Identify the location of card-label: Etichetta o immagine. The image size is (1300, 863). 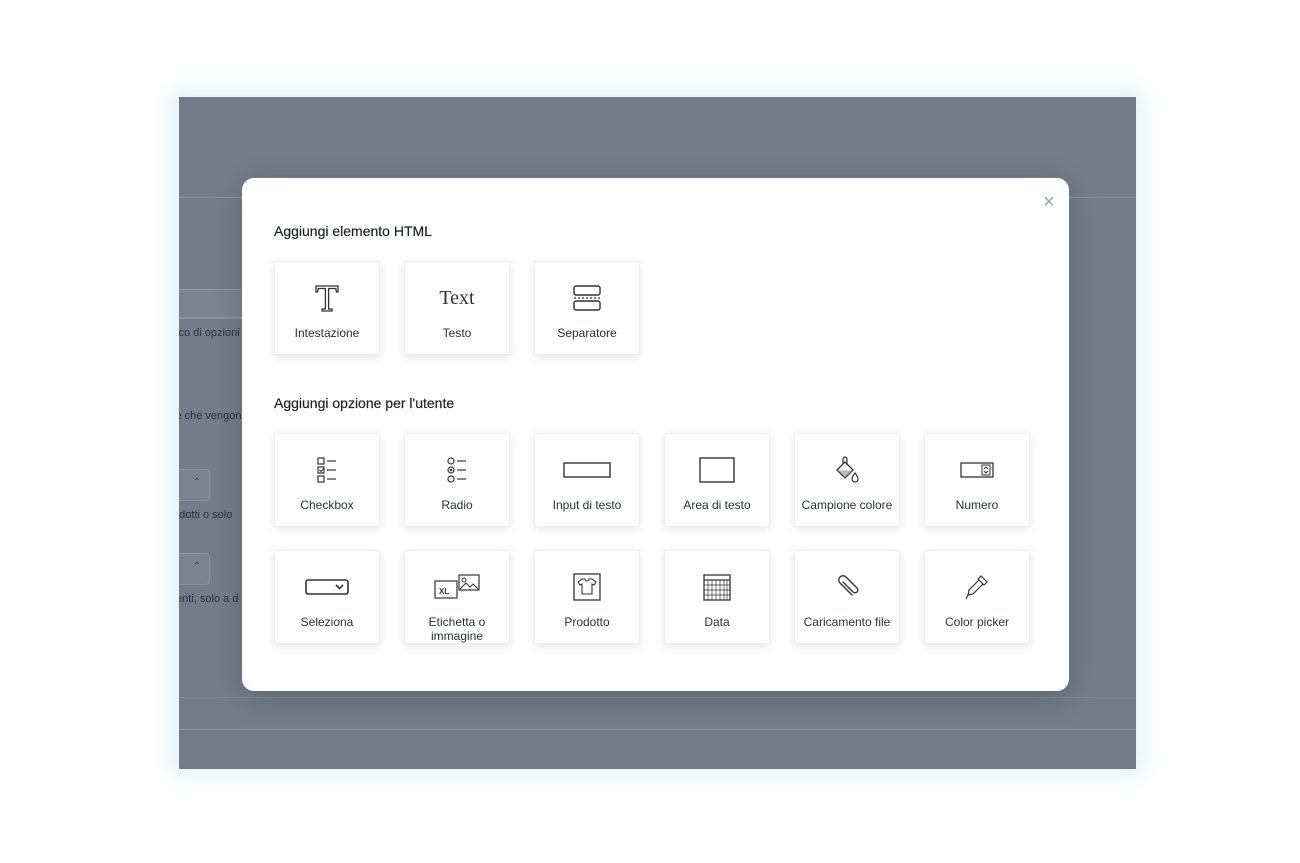
(457, 629).